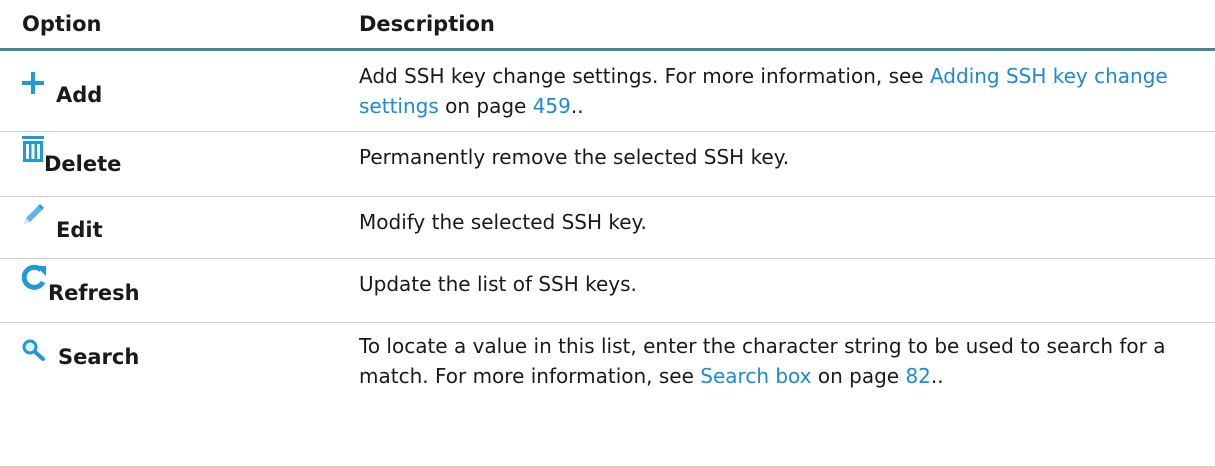  Describe the element at coordinates (427, 24) in the screenshot. I see `description-column-header: Description` at that location.